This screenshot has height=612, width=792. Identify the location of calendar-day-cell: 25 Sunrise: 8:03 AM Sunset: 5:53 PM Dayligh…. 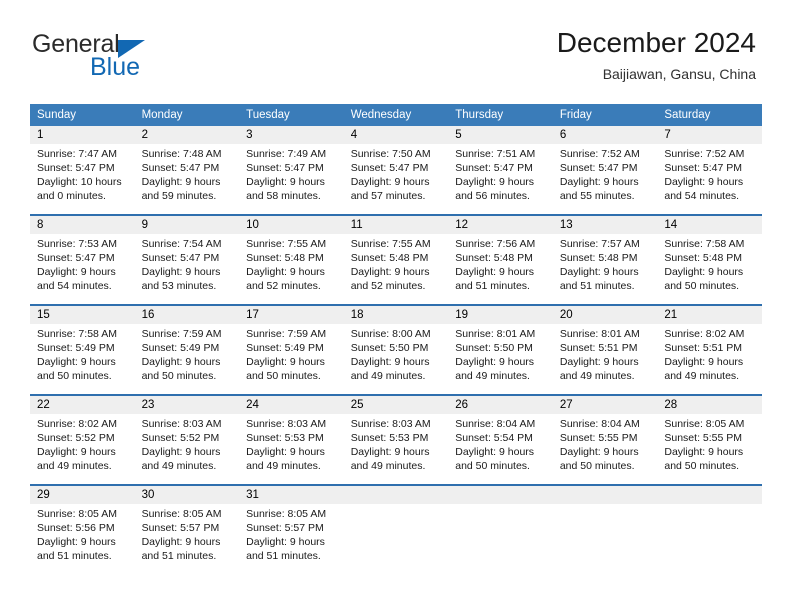
(396, 439).